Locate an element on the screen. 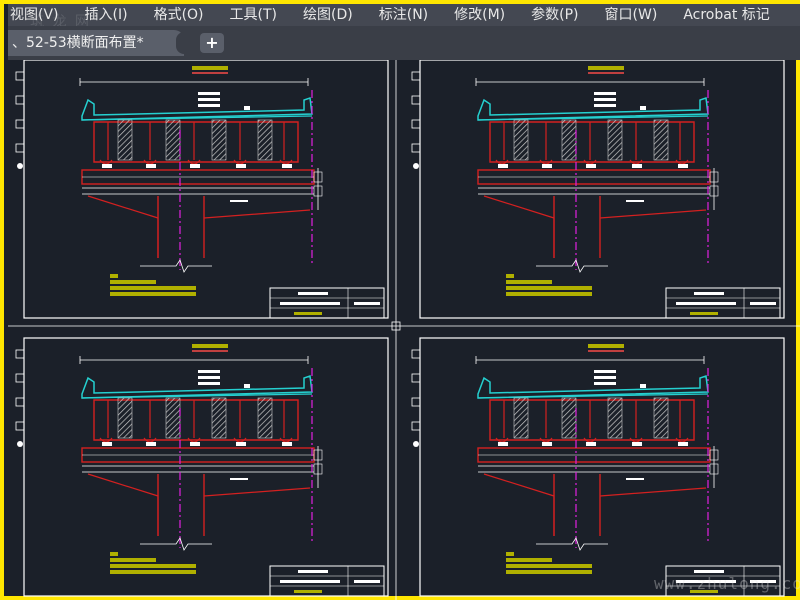 The width and height of the screenshot is (800, 600). menu-window: 窗口(W) is located at coordinates (631, 15).